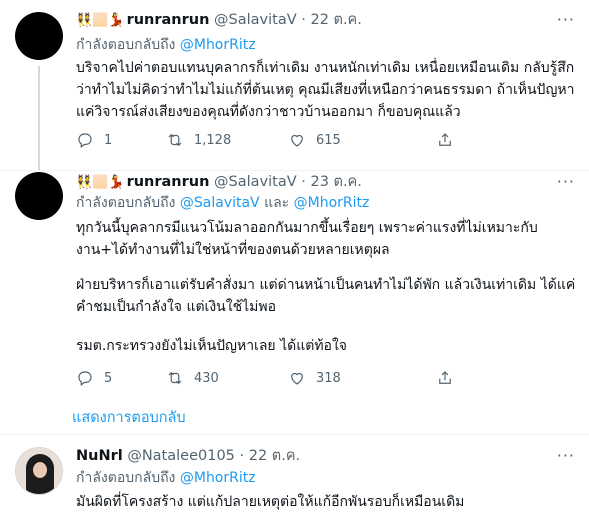  I want to click on avatar-face, so click(40, 470).